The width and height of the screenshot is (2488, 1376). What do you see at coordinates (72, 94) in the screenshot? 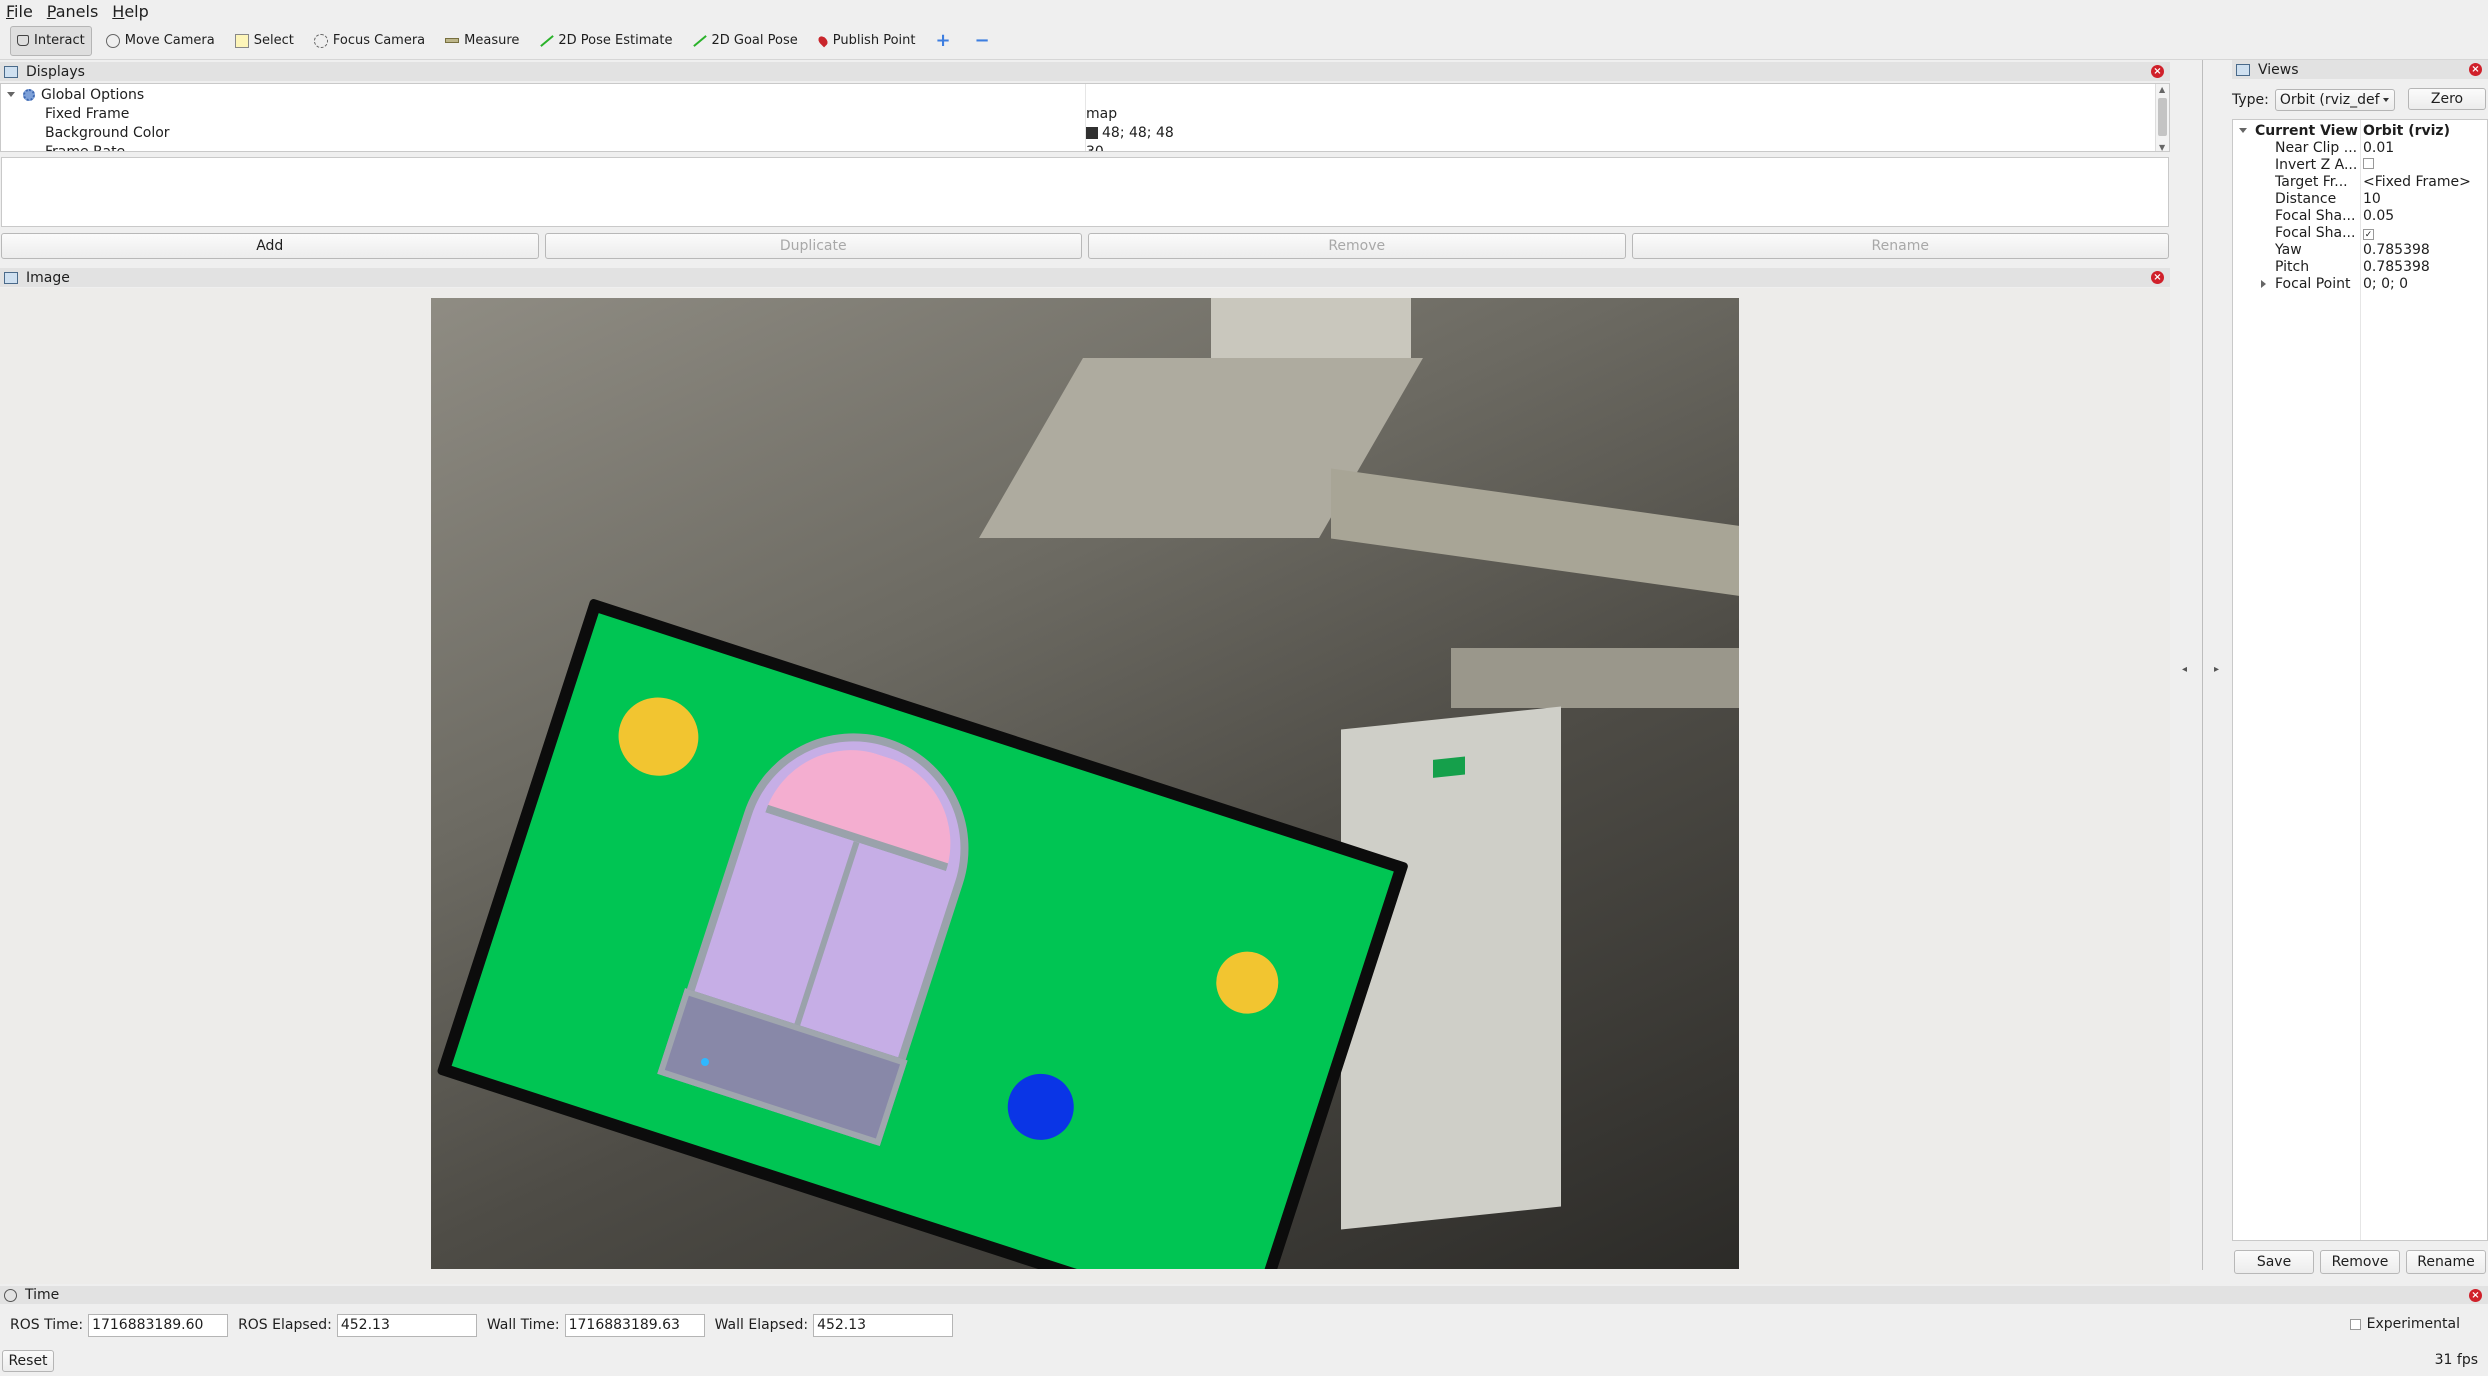
I see `tree-row-global-options: Global Options` at bounding box center [72, 94].